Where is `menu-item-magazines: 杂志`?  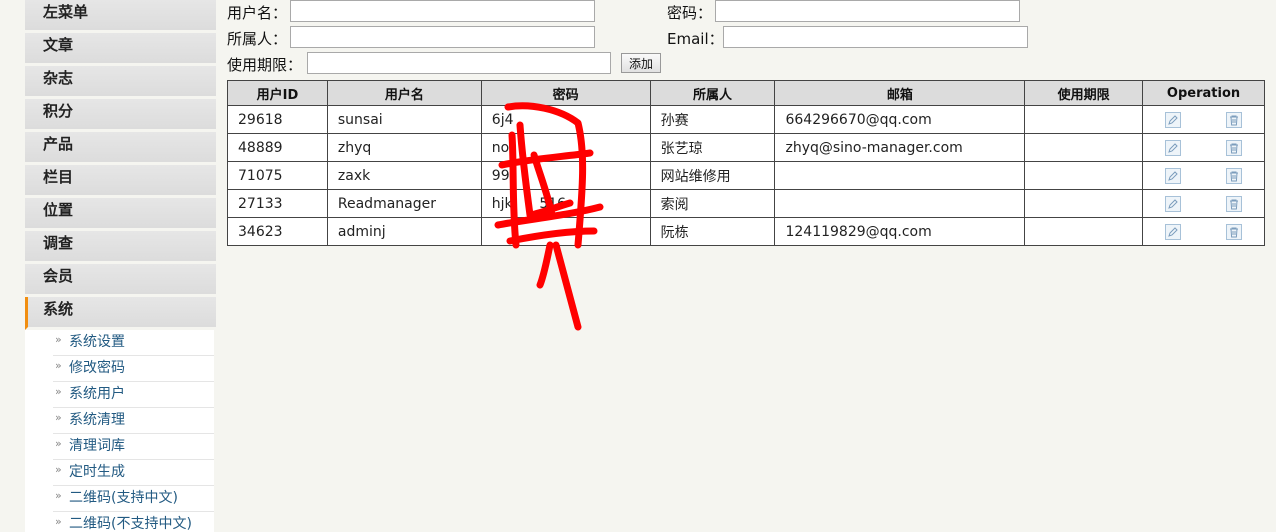 menu-item-magazines: 杂志 is located at coordinates (120, 82).